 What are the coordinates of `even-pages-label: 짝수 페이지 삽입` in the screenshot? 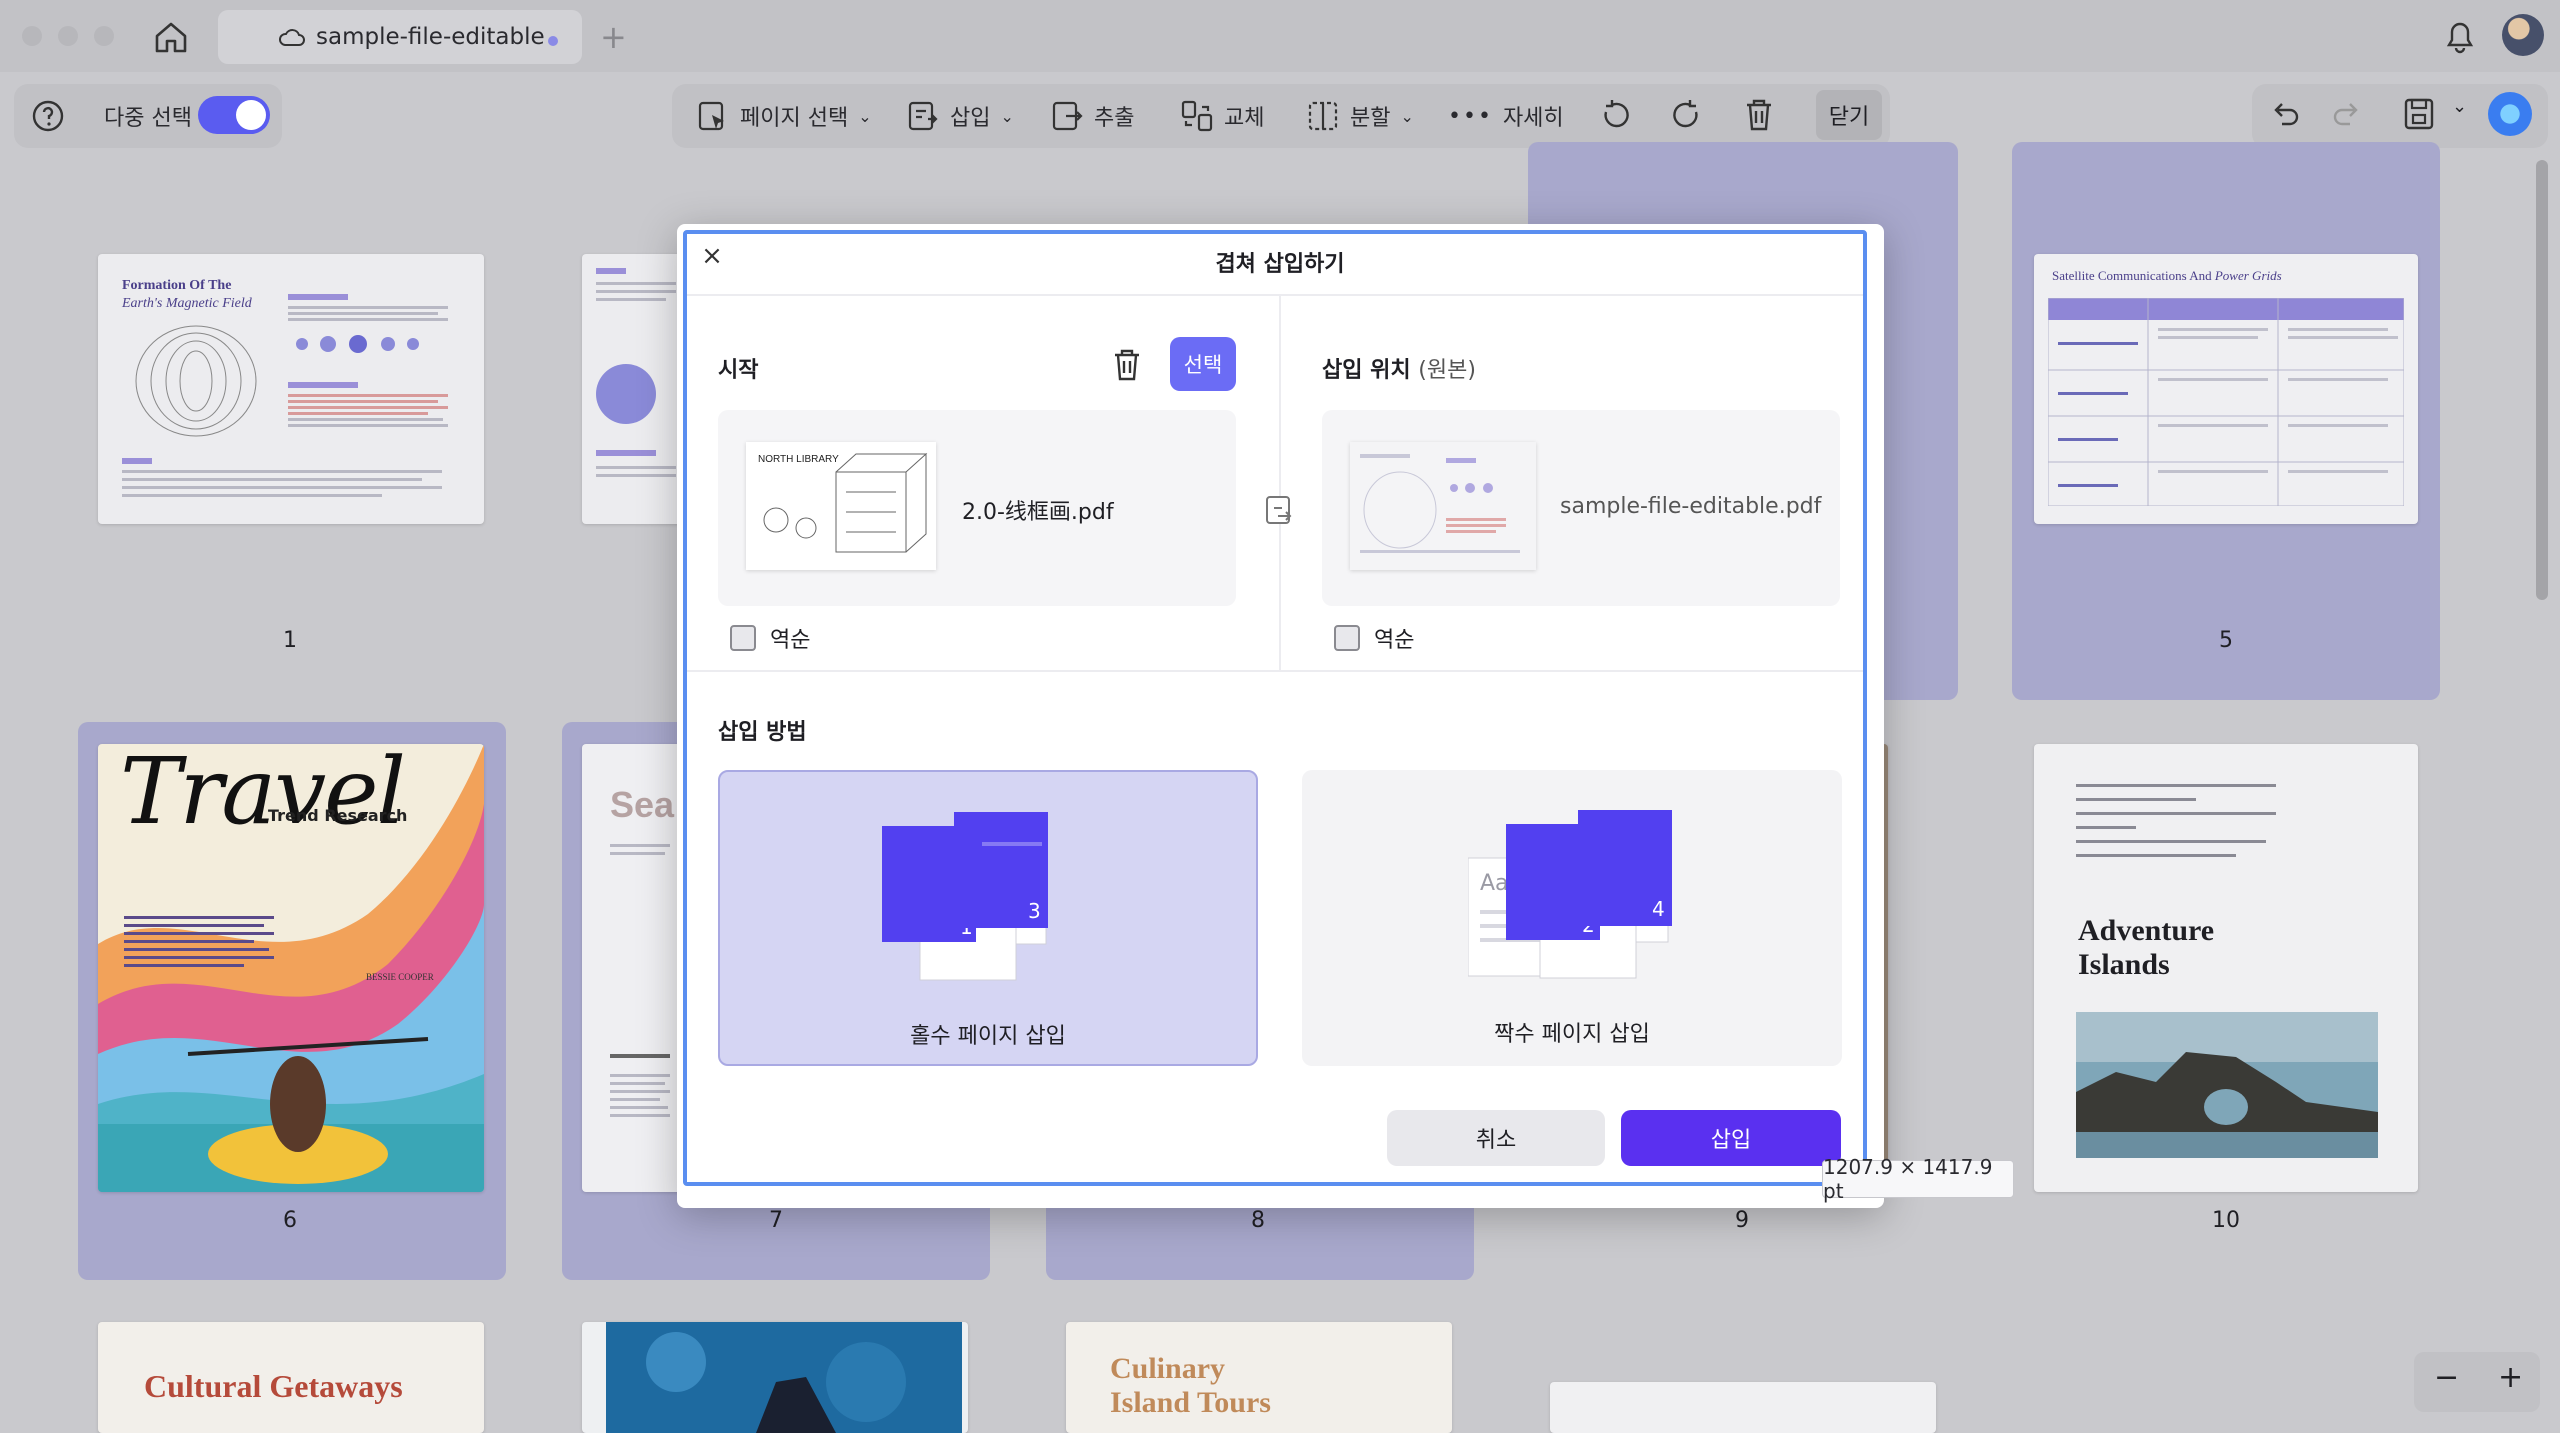 It's located at (1572, 1034).